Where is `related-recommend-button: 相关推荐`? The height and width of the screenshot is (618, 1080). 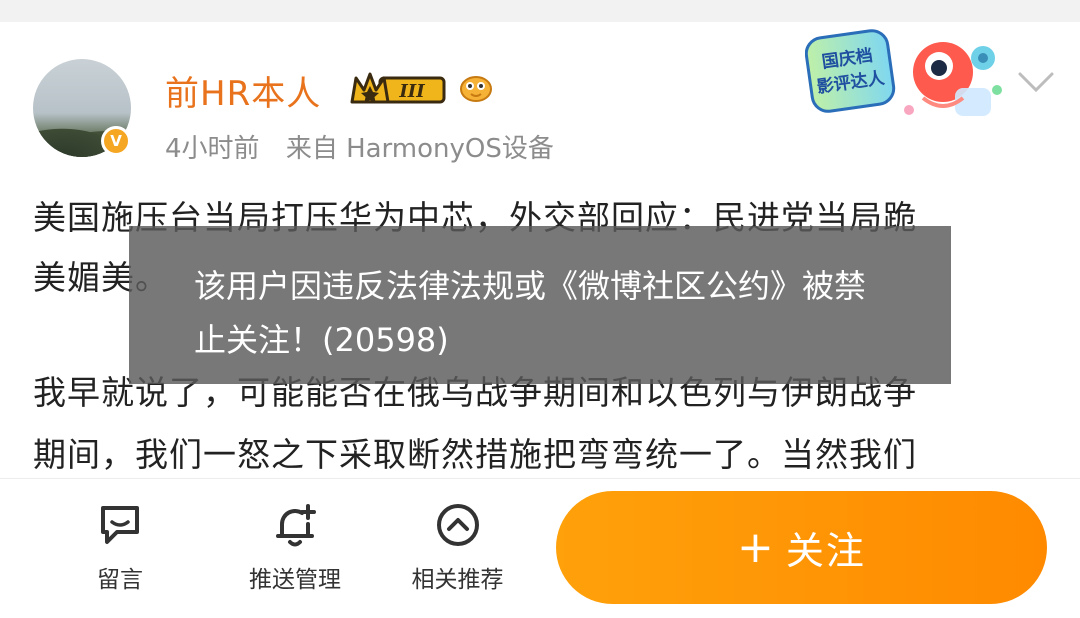 related-recommend-button: 相关推荐 is located at coordinates (457, 547).